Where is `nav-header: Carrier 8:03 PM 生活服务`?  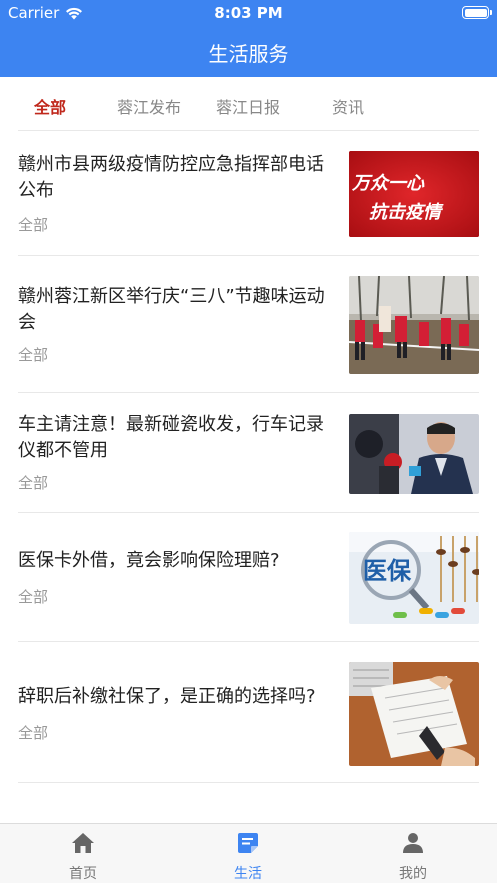 nav-header: Carrier 8:03 PM 生活服务 is located at coordinates (248, 38).